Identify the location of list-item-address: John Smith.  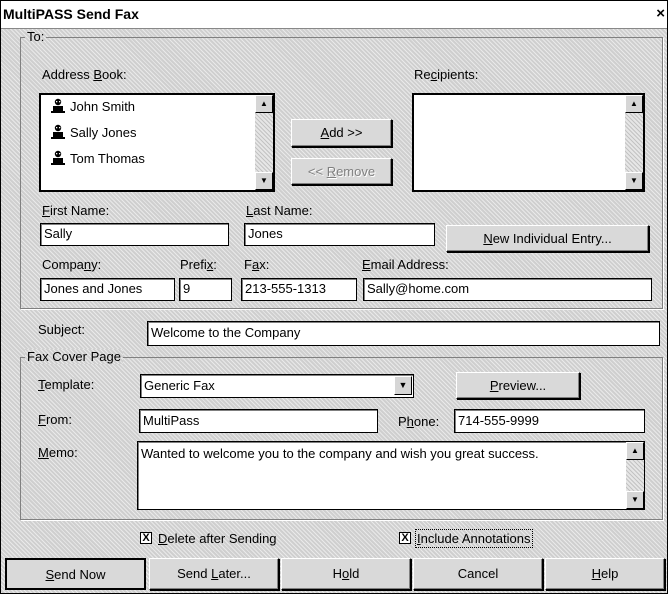
(93, 108).